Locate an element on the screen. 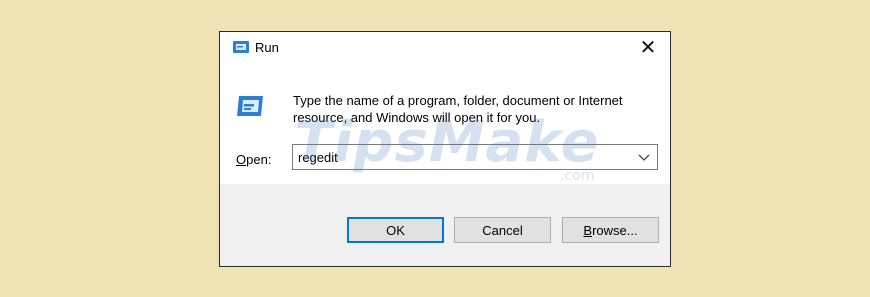 This screenshot has height=297, width=870. window-title: Run is located at coordinates (267, 47).